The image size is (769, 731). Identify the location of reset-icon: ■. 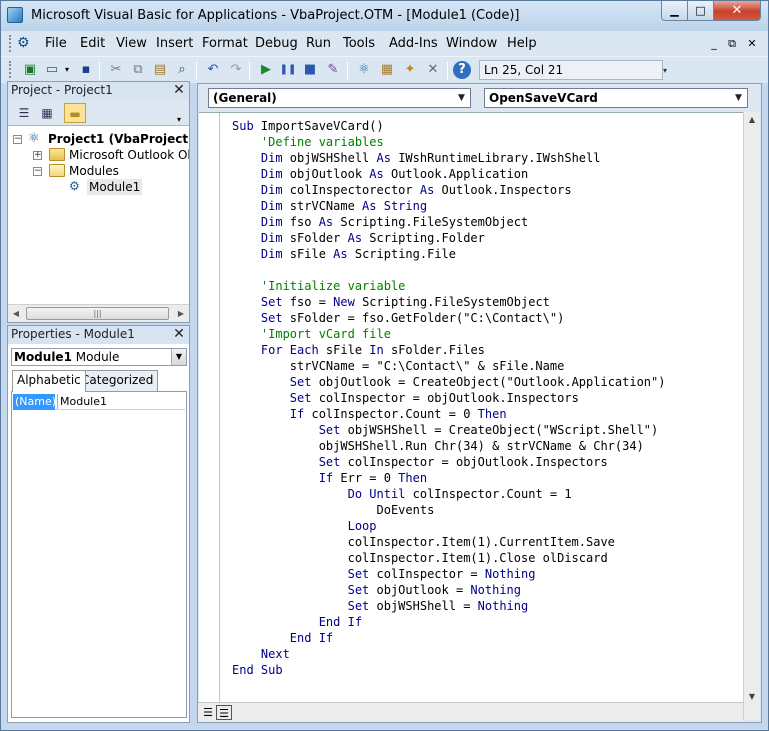
(310, 70).